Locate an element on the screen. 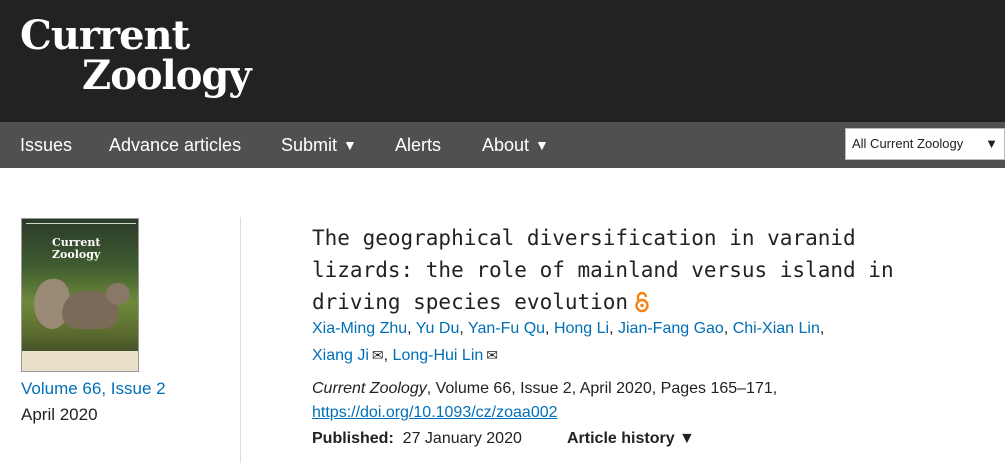 The height and width of the screenshot is (463, 1005). author-link: Xiang Ji is located at coordinates (340, 355).